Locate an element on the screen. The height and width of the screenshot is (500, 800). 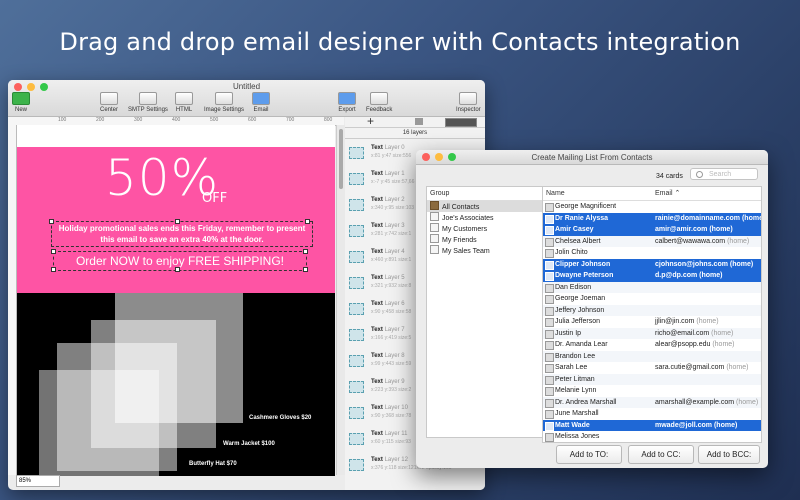
contact-row: Melanie Lynn is located at coordinates (652, 391).